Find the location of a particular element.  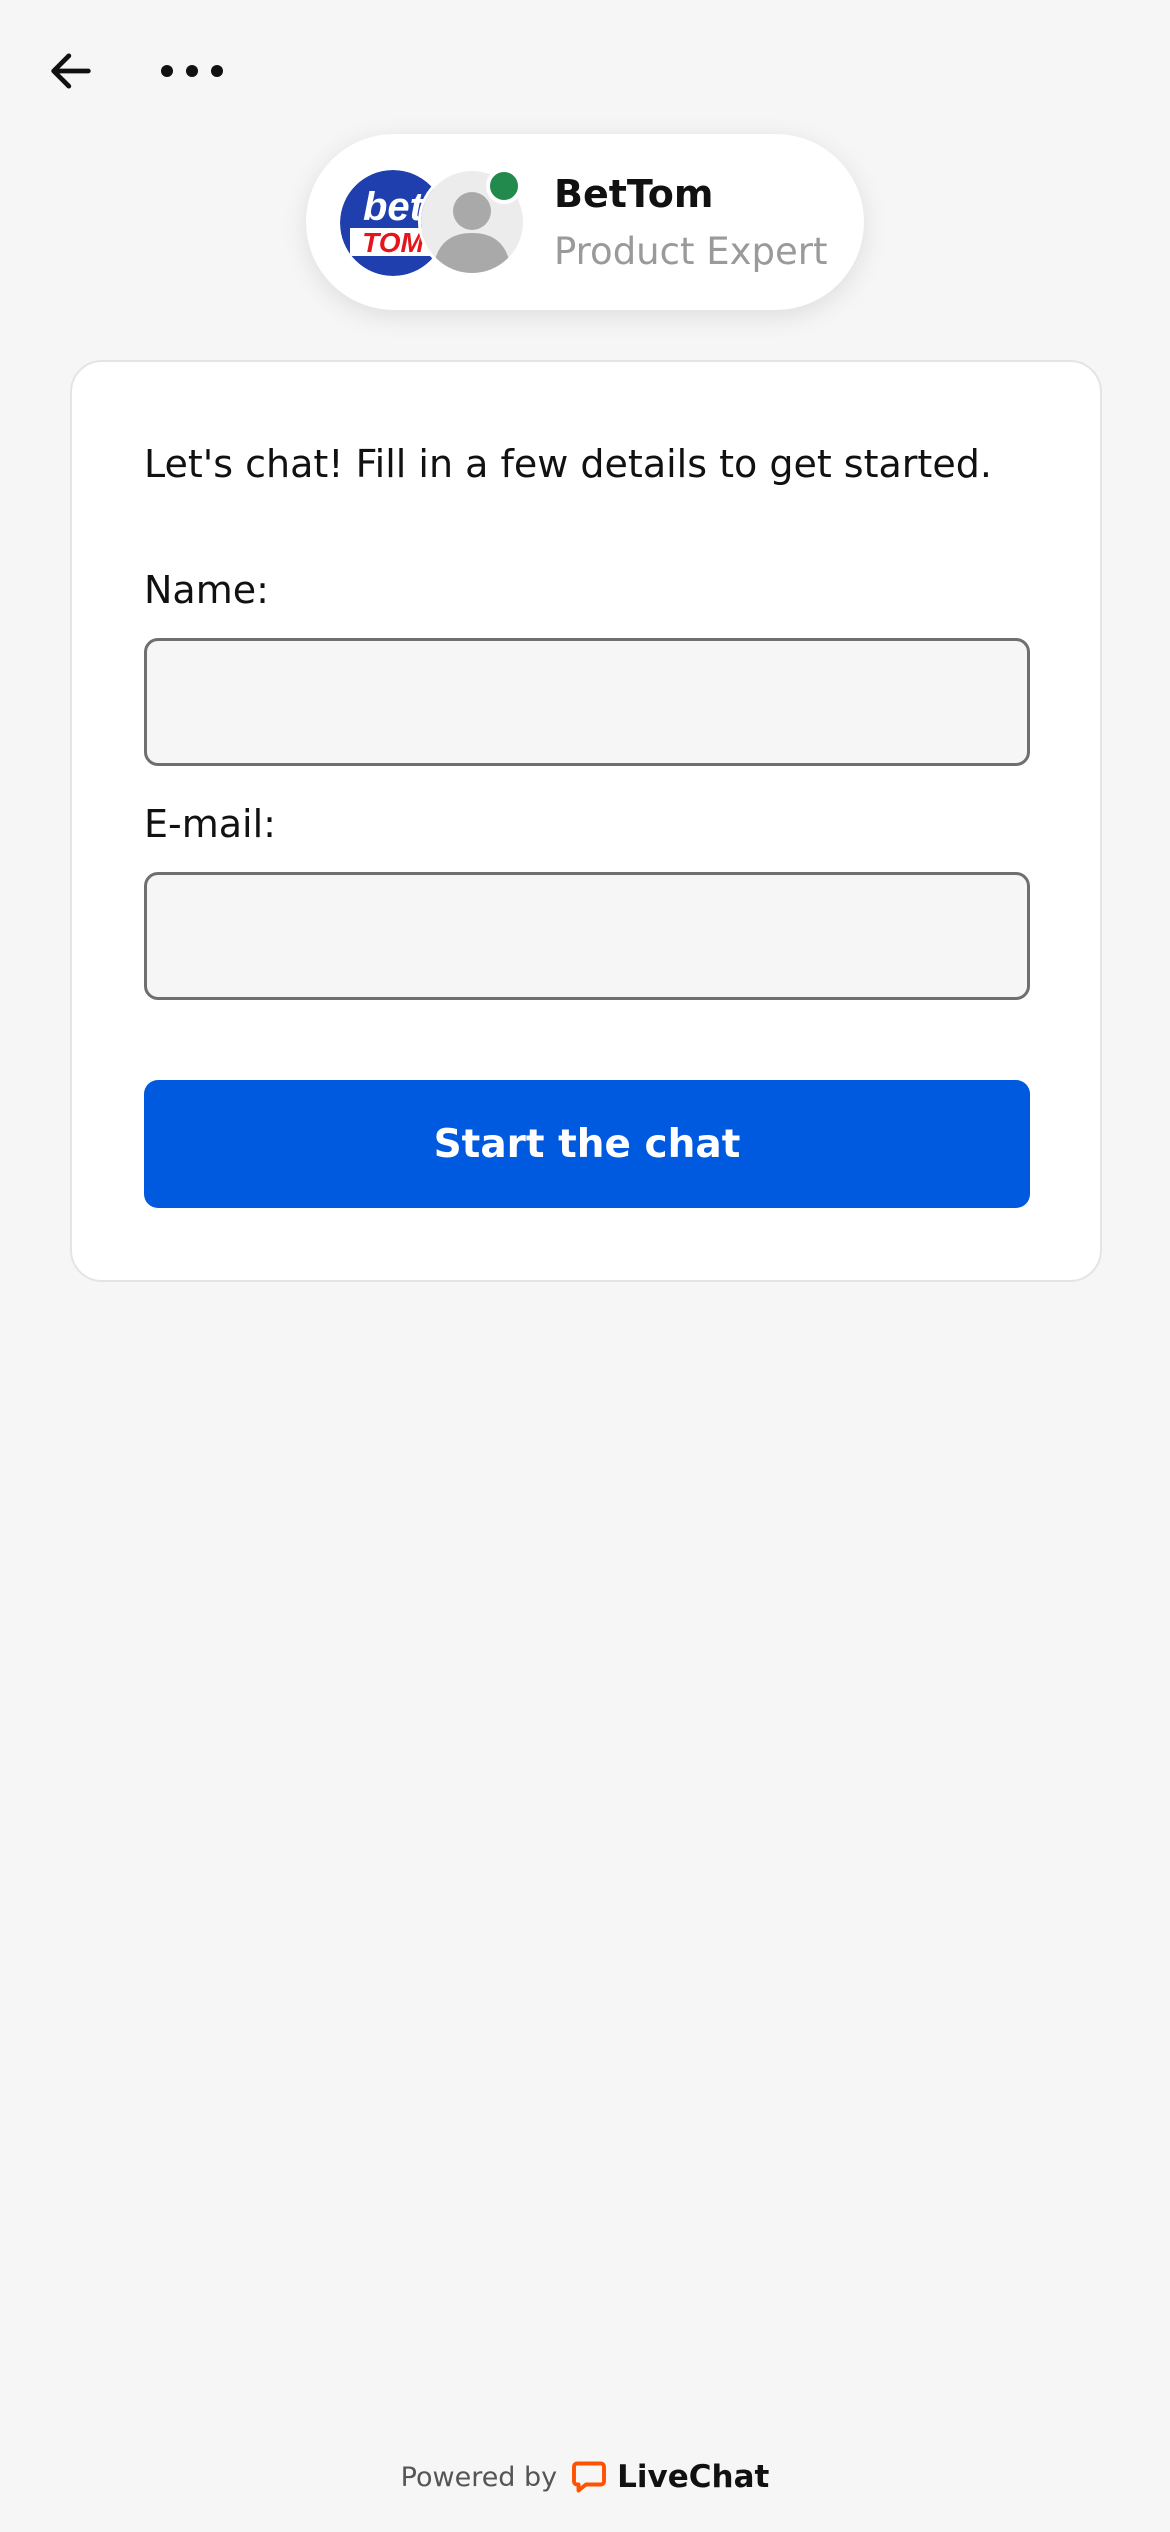

agent-header: bet TOM BetTom Product Expert is located at coordinates (585, 222).